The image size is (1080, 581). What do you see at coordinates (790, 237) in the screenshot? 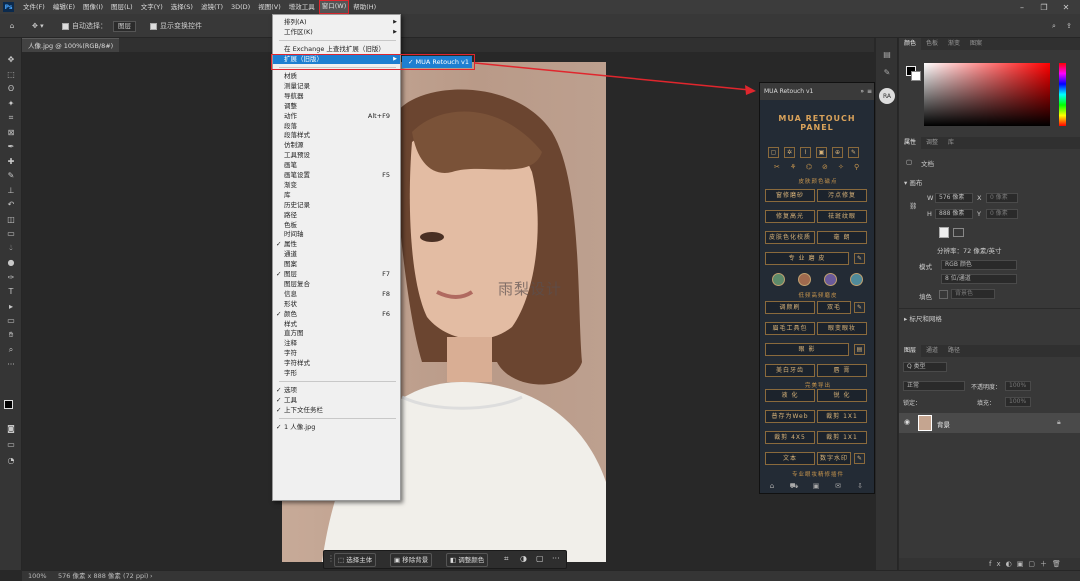
I see `mua-button: 皮肤色化校质` at bounding box center [790, 237].